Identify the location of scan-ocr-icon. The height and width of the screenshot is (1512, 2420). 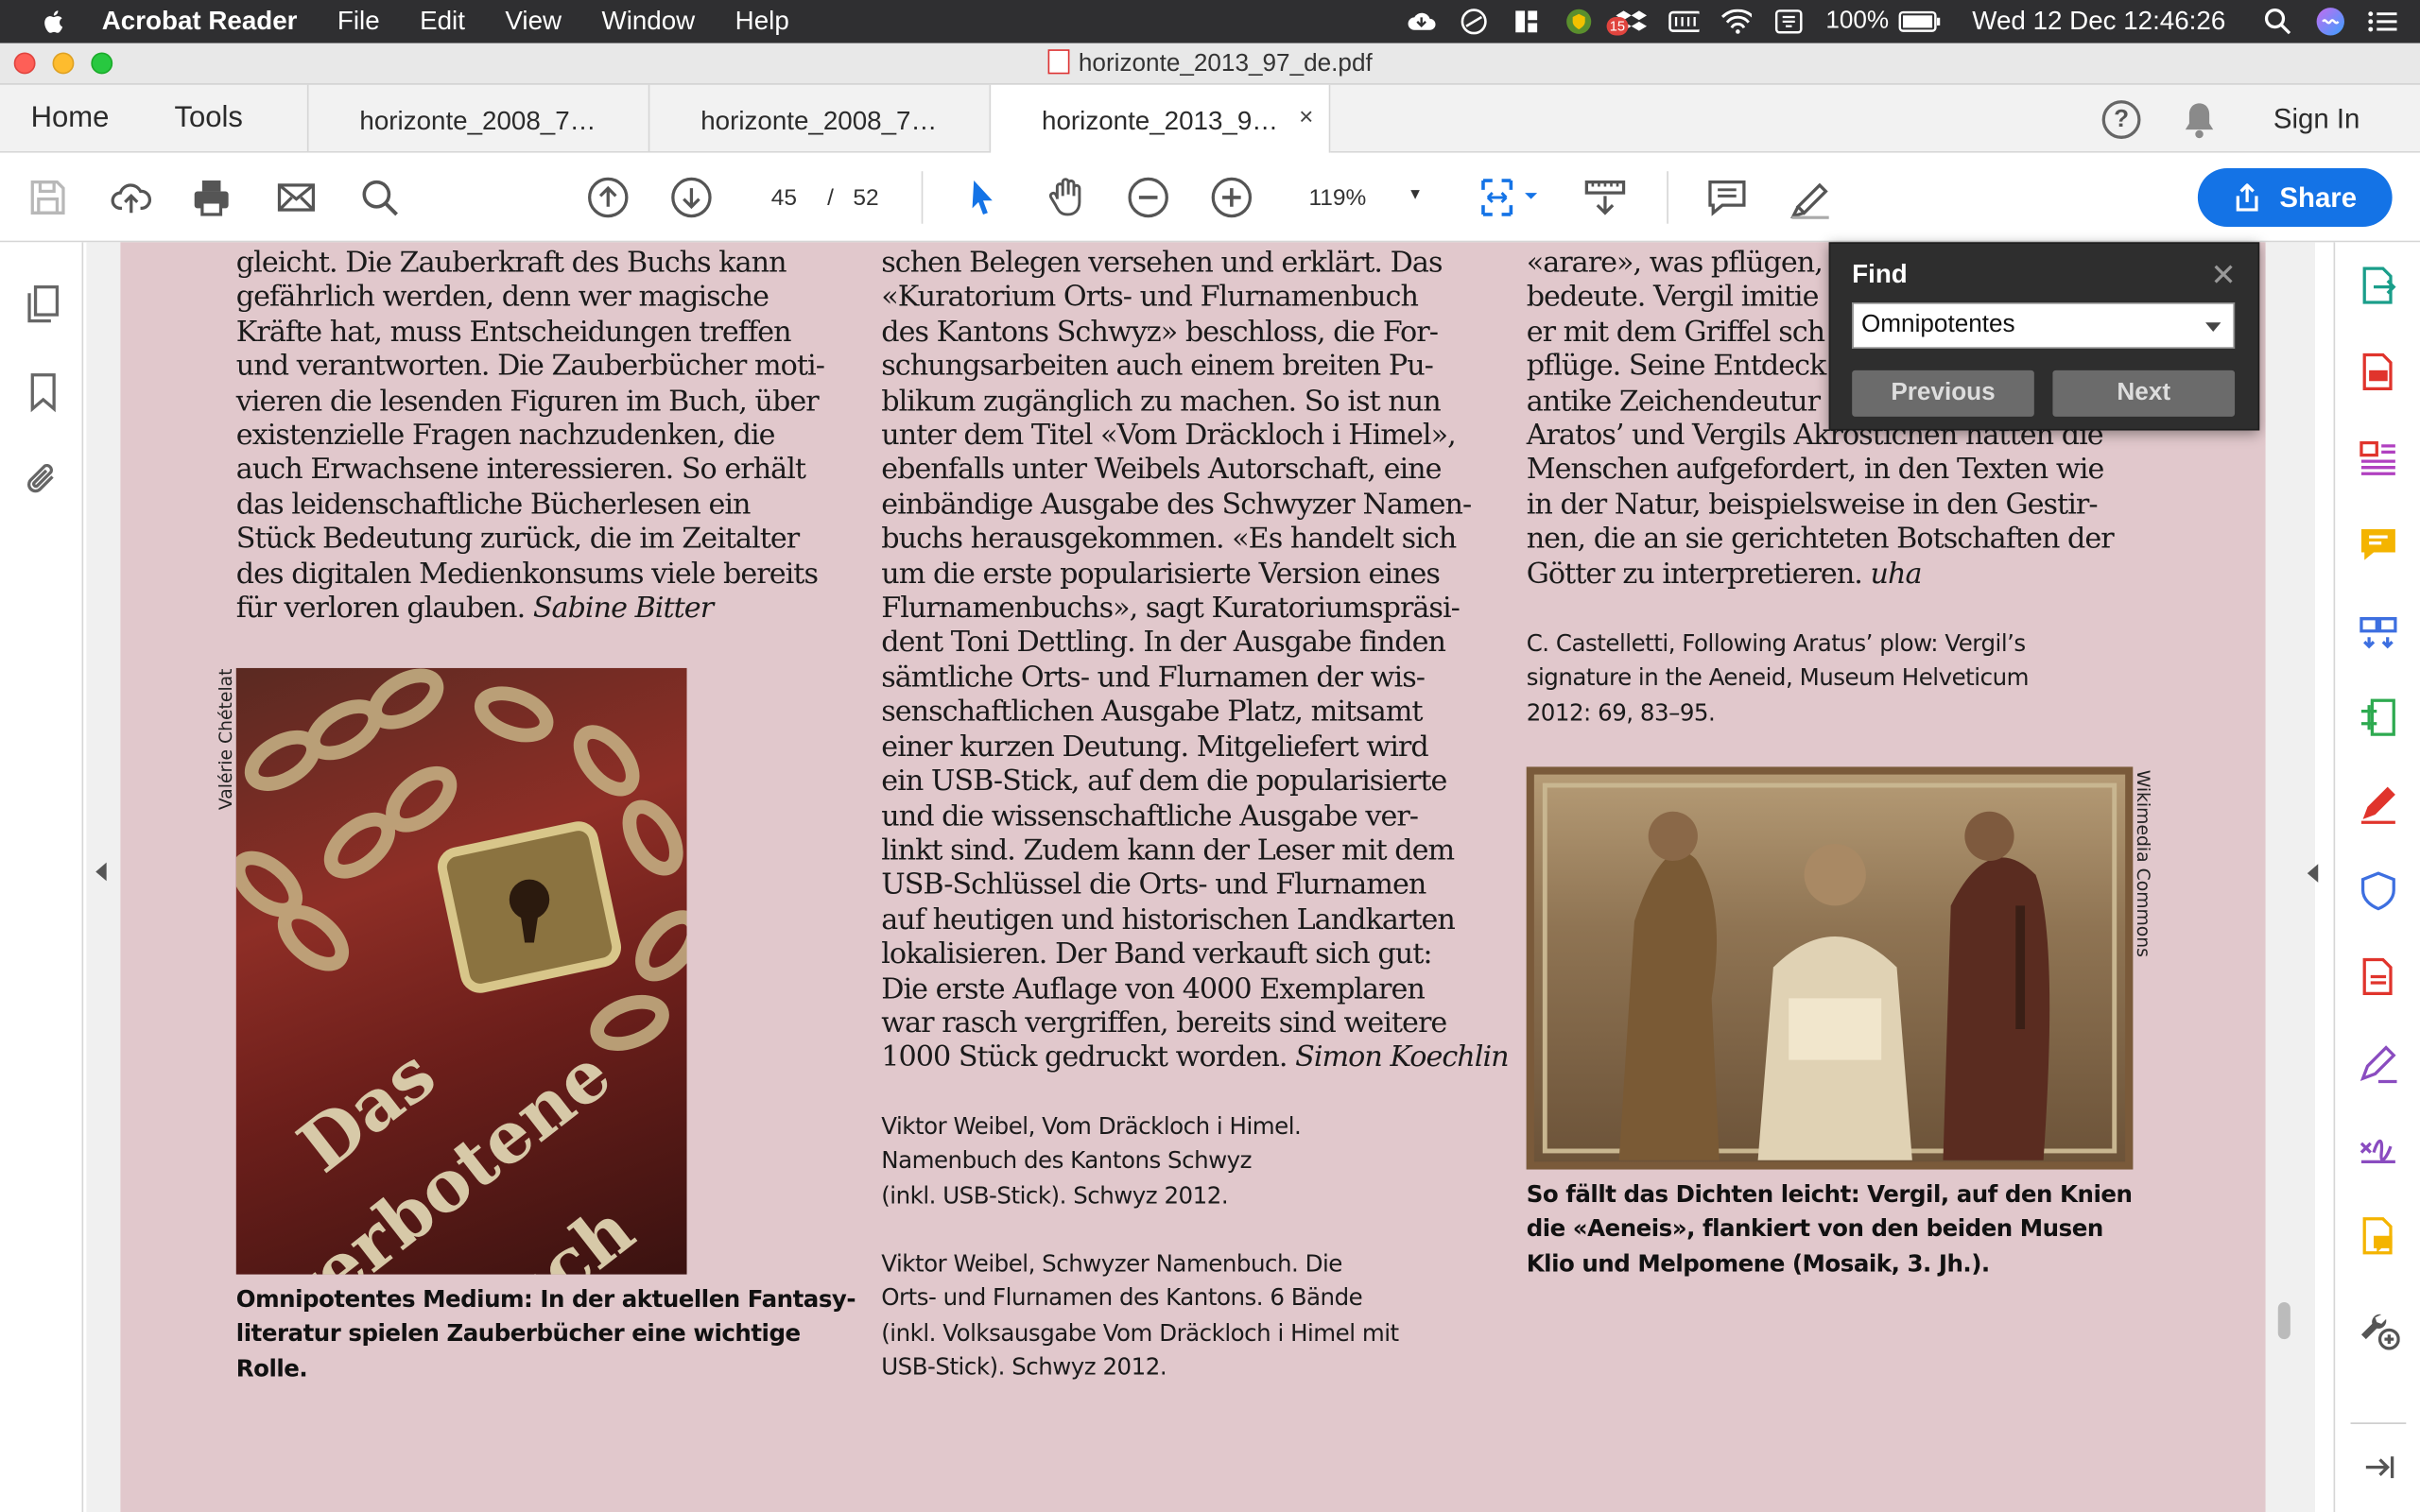
(2378, 717).